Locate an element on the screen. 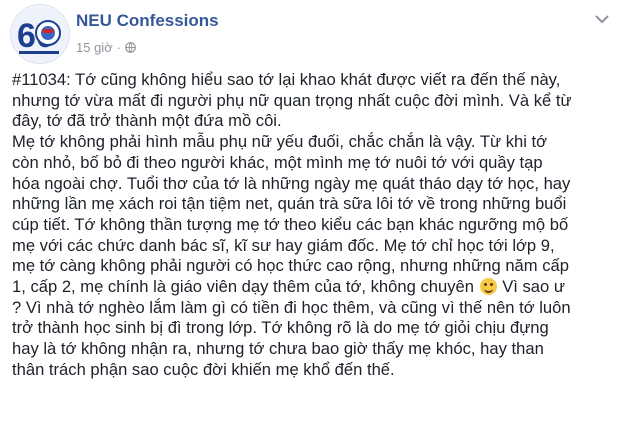 The image size is (623, 440). post-timestamp: 15 giờ is located at coordinates (94, 47).